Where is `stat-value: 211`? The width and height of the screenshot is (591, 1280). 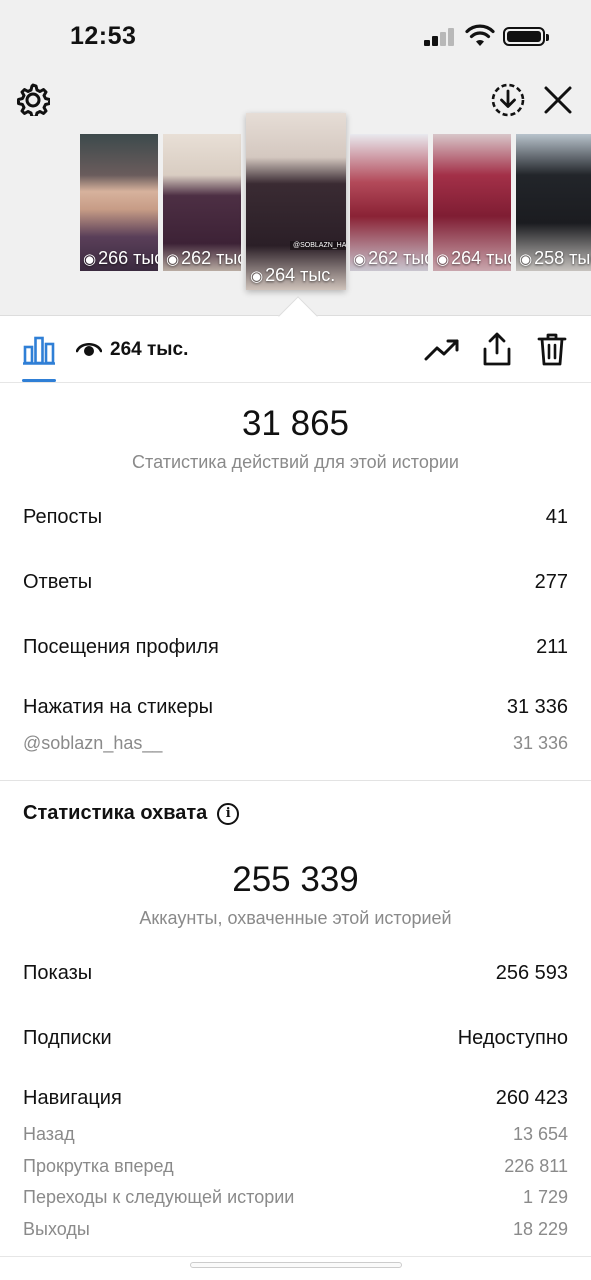 stat-value: 211 is located at coordinates (552, 647).